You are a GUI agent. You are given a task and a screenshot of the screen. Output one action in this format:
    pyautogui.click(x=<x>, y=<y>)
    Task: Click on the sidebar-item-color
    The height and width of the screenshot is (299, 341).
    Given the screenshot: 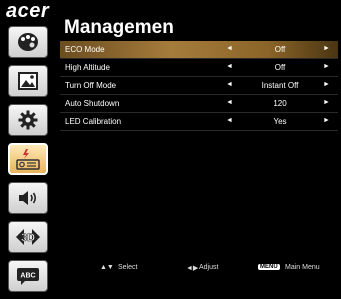 What is the action you would take?
    pyautogui.click(x=28, y=42)
    